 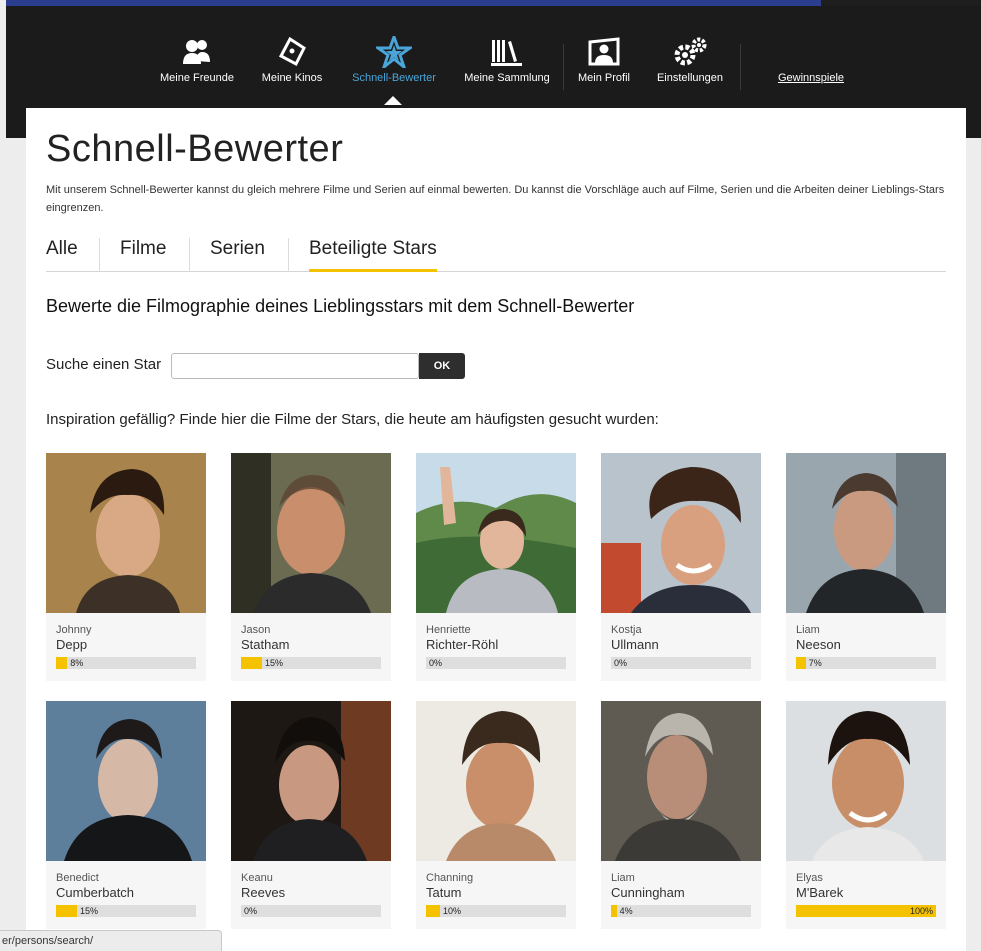 I want to click on nav-label: Meine Sammlung, so click(x=507, y=78).